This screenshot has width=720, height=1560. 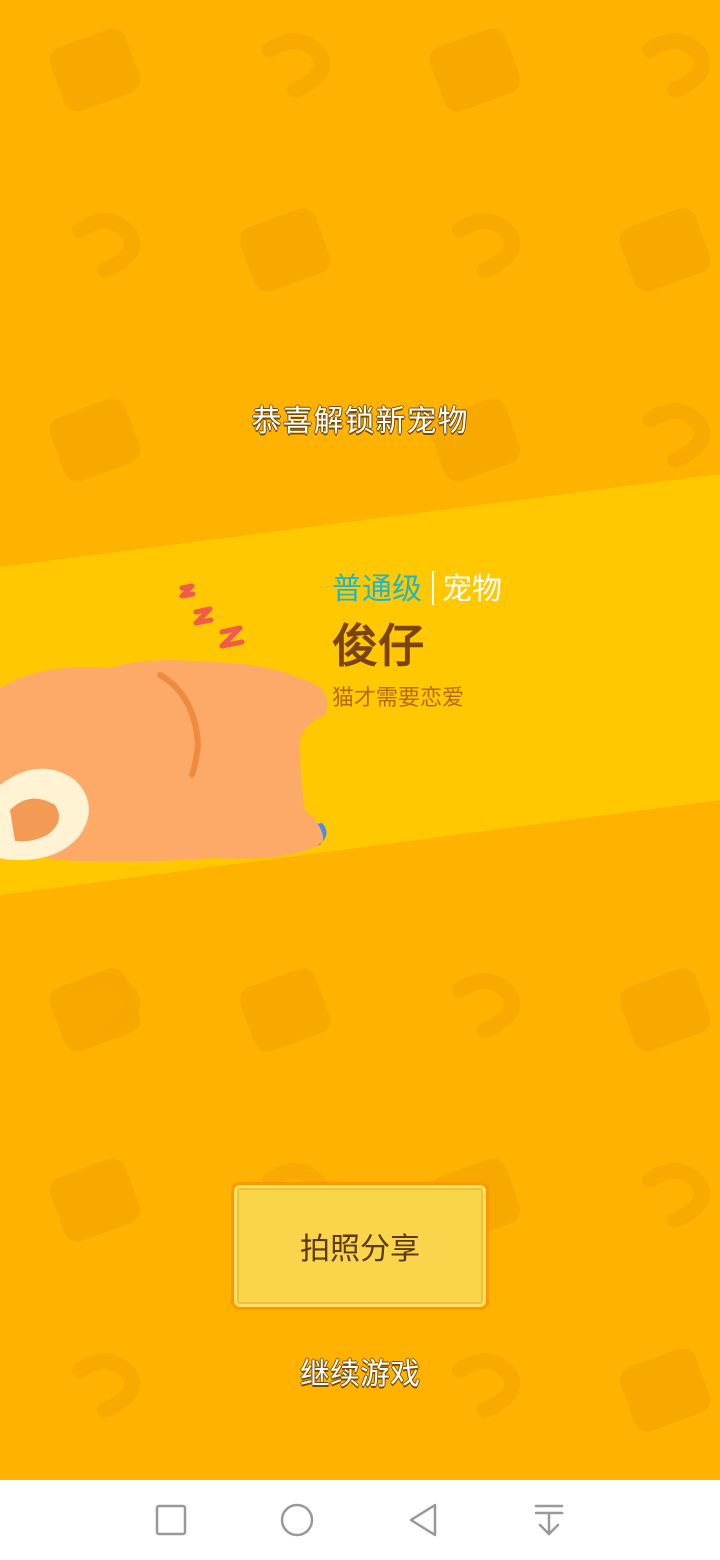 I want to click on recent-apps-button, so click(x=171, y=1520).